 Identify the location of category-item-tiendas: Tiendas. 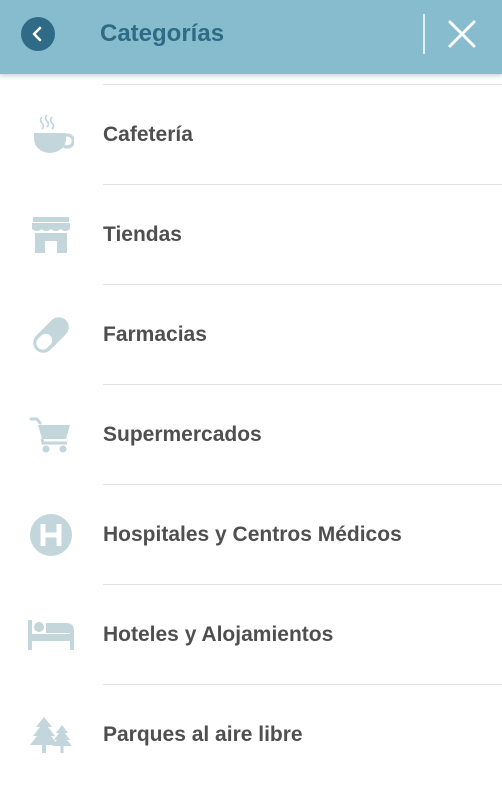
(251, 235).